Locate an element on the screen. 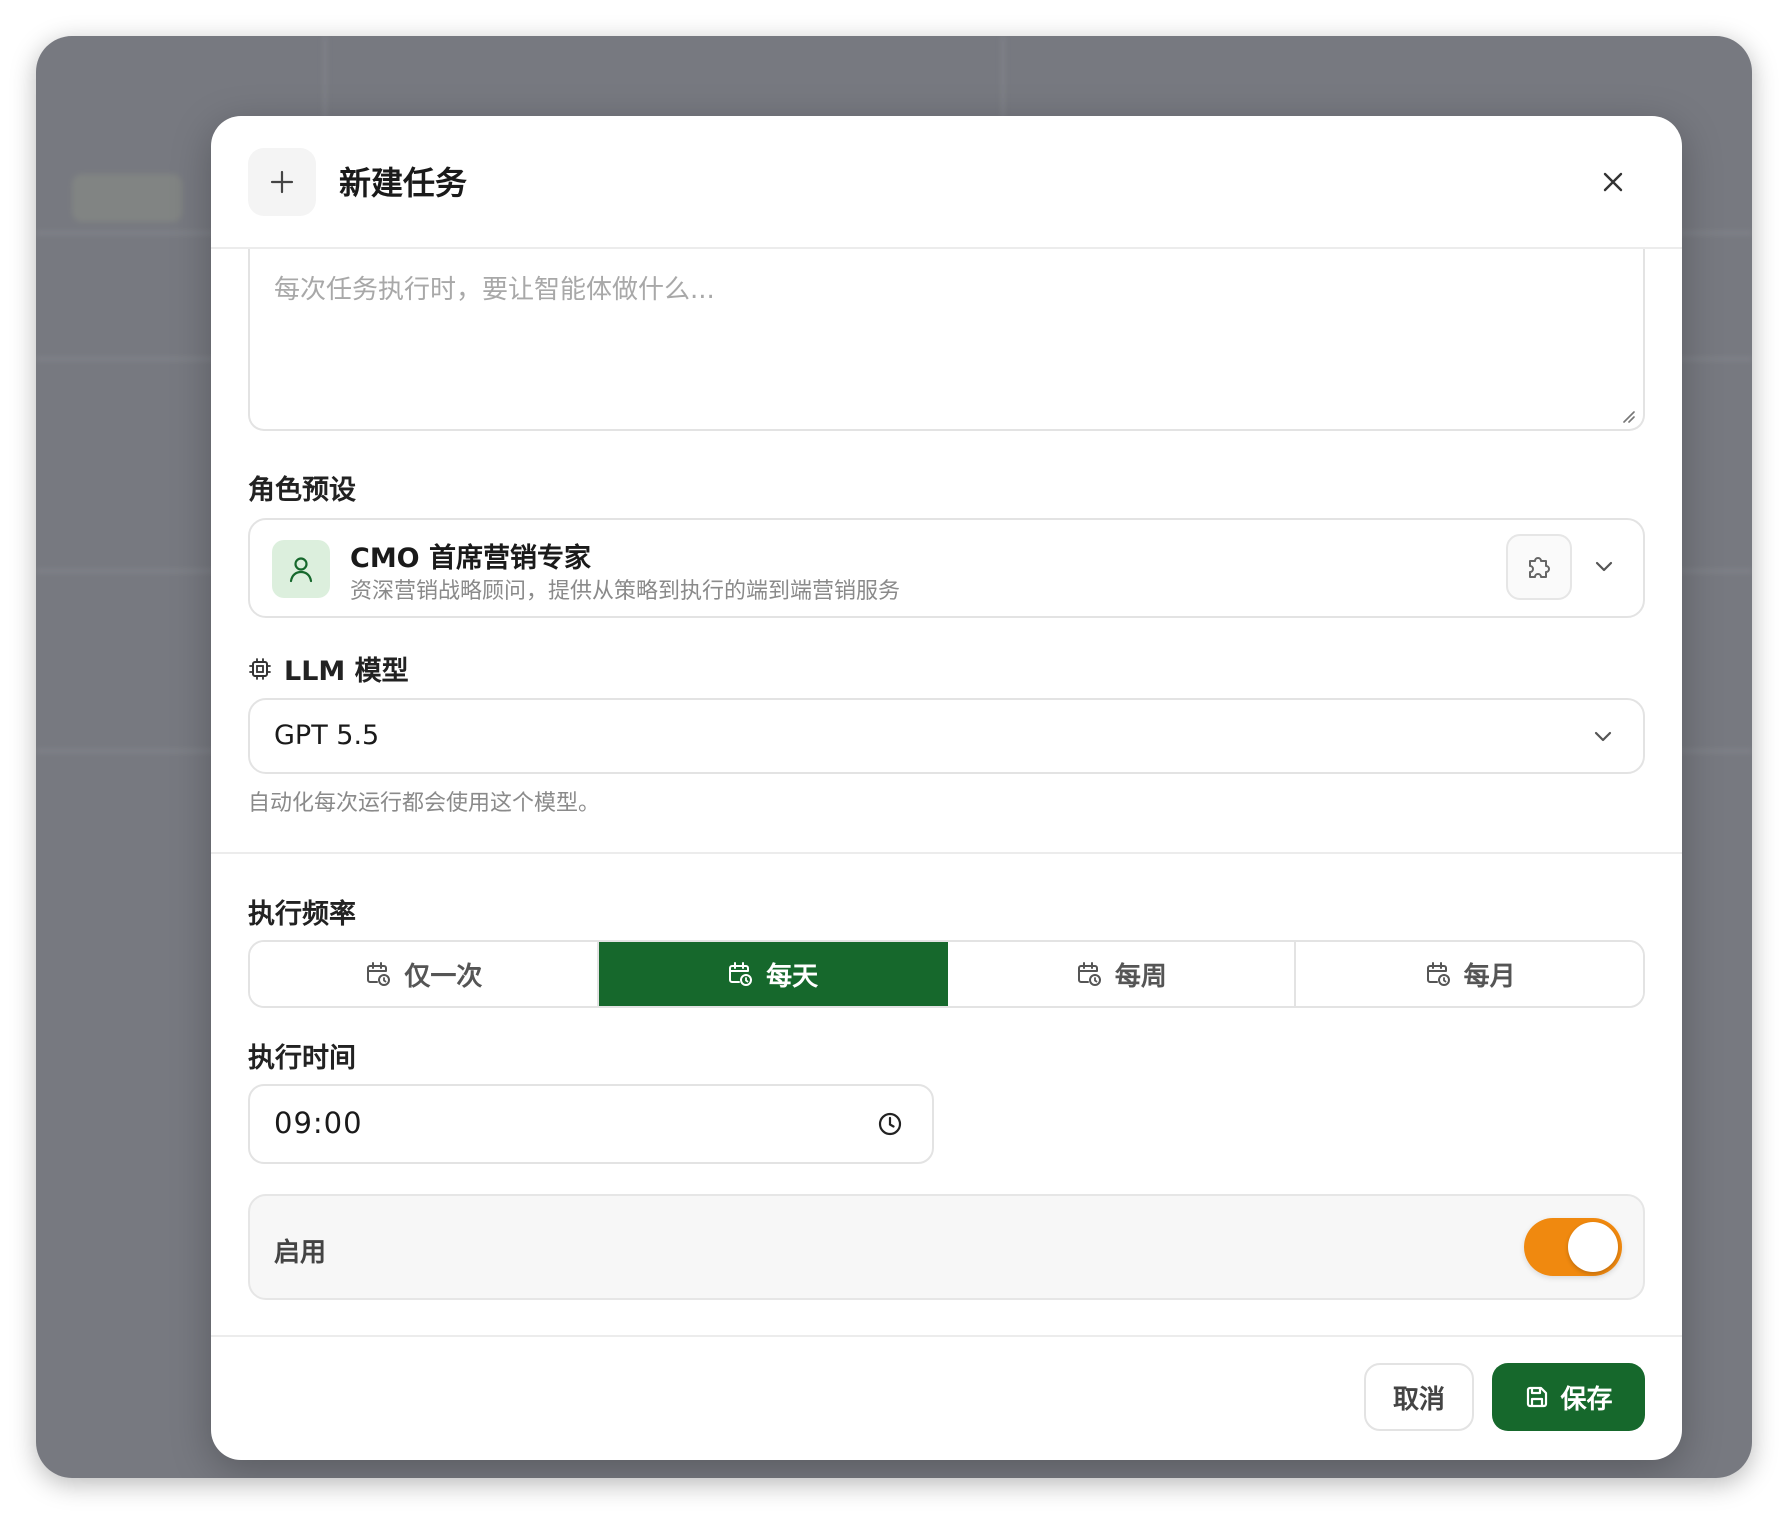 This screenshot has height=1514, width=1788. save-button: 保存 is located at coordinates (1568, 1397).